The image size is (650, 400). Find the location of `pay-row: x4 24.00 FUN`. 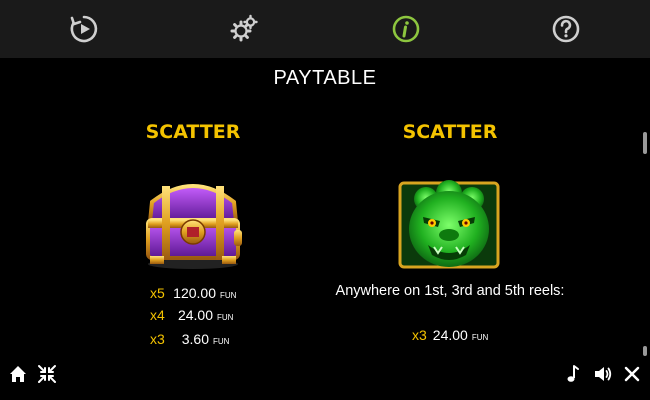

pay-row: x4 24.00 FUN is located at coordinates (191, 315).